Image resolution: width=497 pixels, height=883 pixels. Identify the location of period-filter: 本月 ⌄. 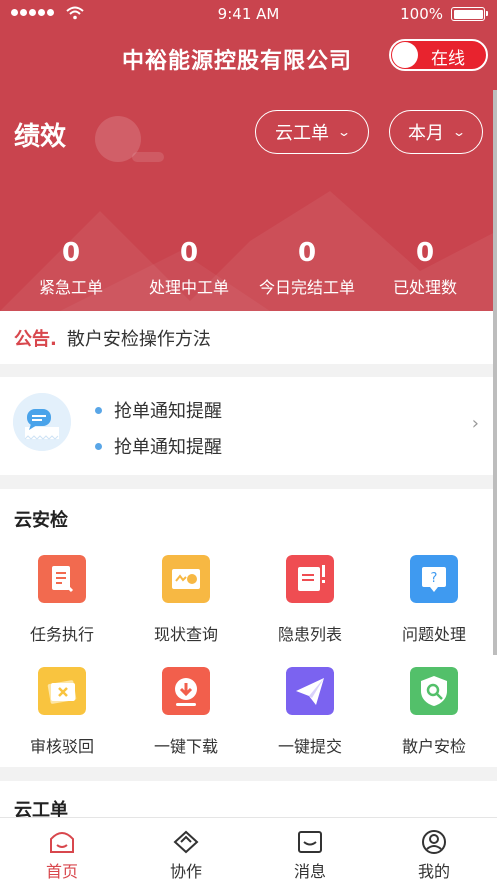
(436, 132).